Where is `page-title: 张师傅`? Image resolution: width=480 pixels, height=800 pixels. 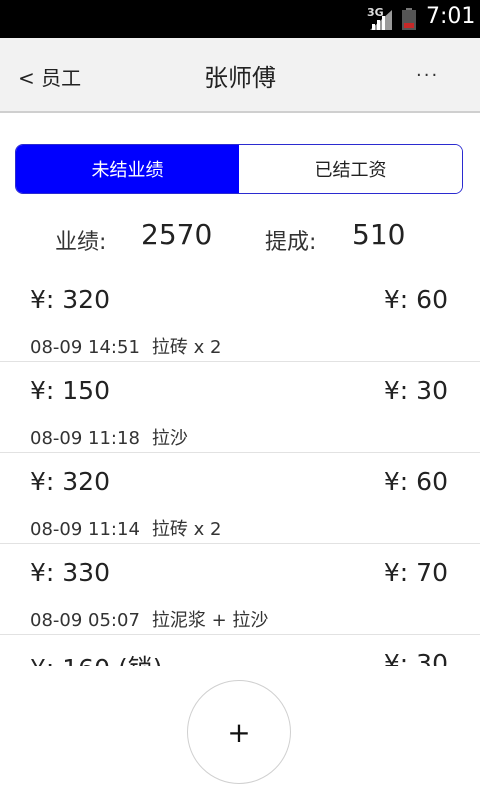 page-title: 张师傅 is located at coordinates (240, 78).